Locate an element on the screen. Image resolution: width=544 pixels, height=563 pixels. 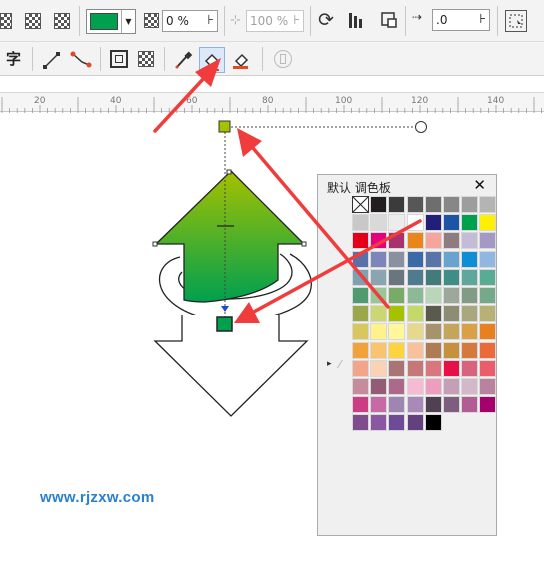
fill-end-handle is located at coordinates (224, 324).